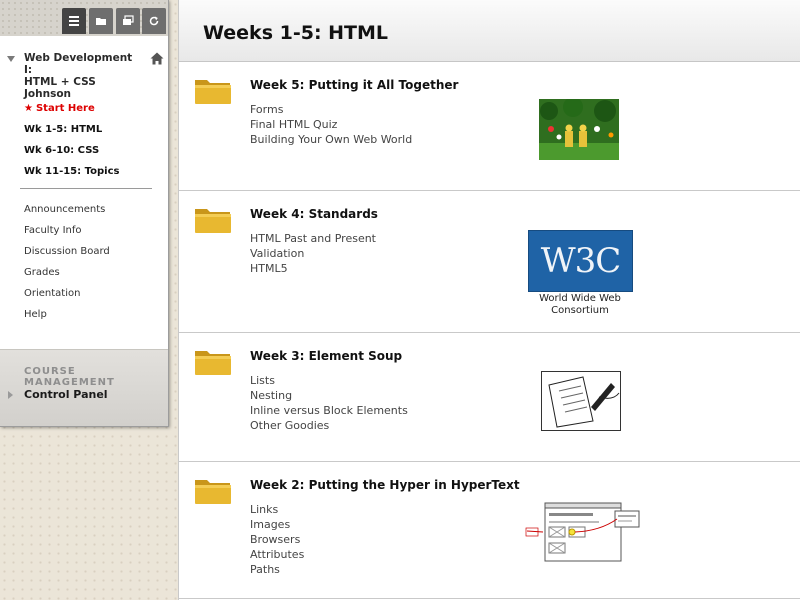 The height and width of the screenshot is (600, 800). I want to click on menu-item-label: Wk 6-10: CSS, so click(62, 150).